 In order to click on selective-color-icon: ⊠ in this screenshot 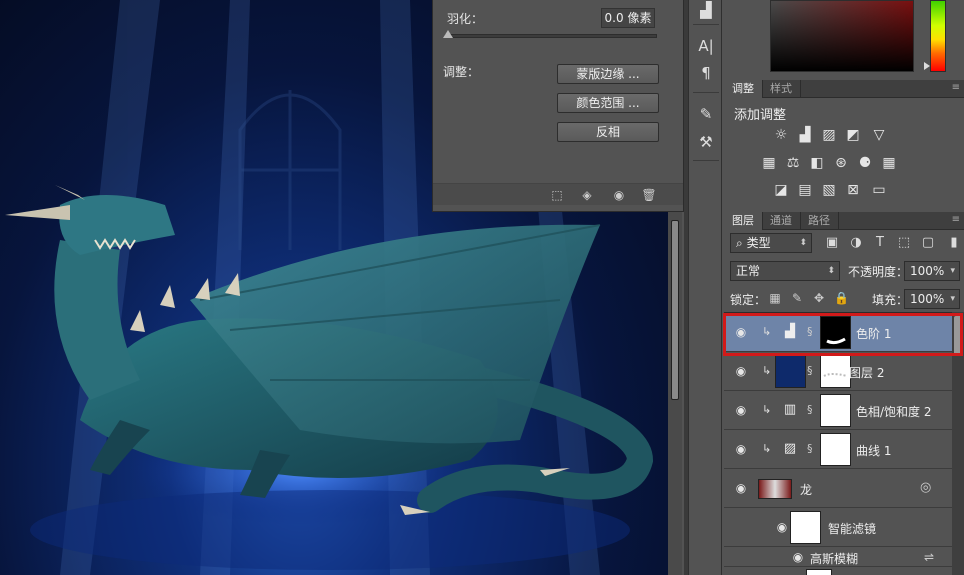, I will do `click(853, 190)`.